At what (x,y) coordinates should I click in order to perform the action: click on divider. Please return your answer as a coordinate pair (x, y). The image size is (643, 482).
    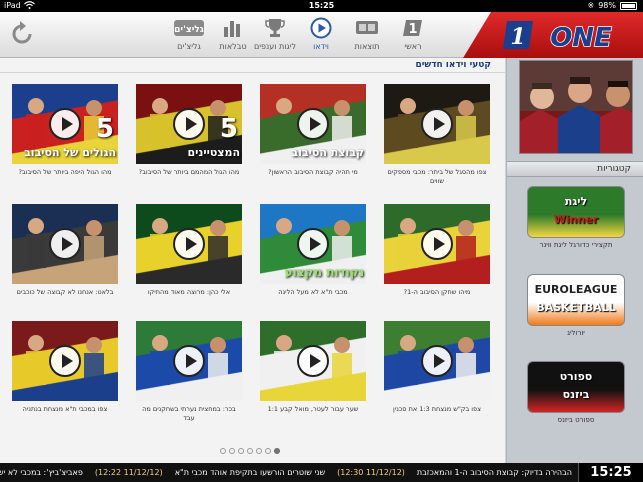
    Looking at the image, I should click on (252, 72).